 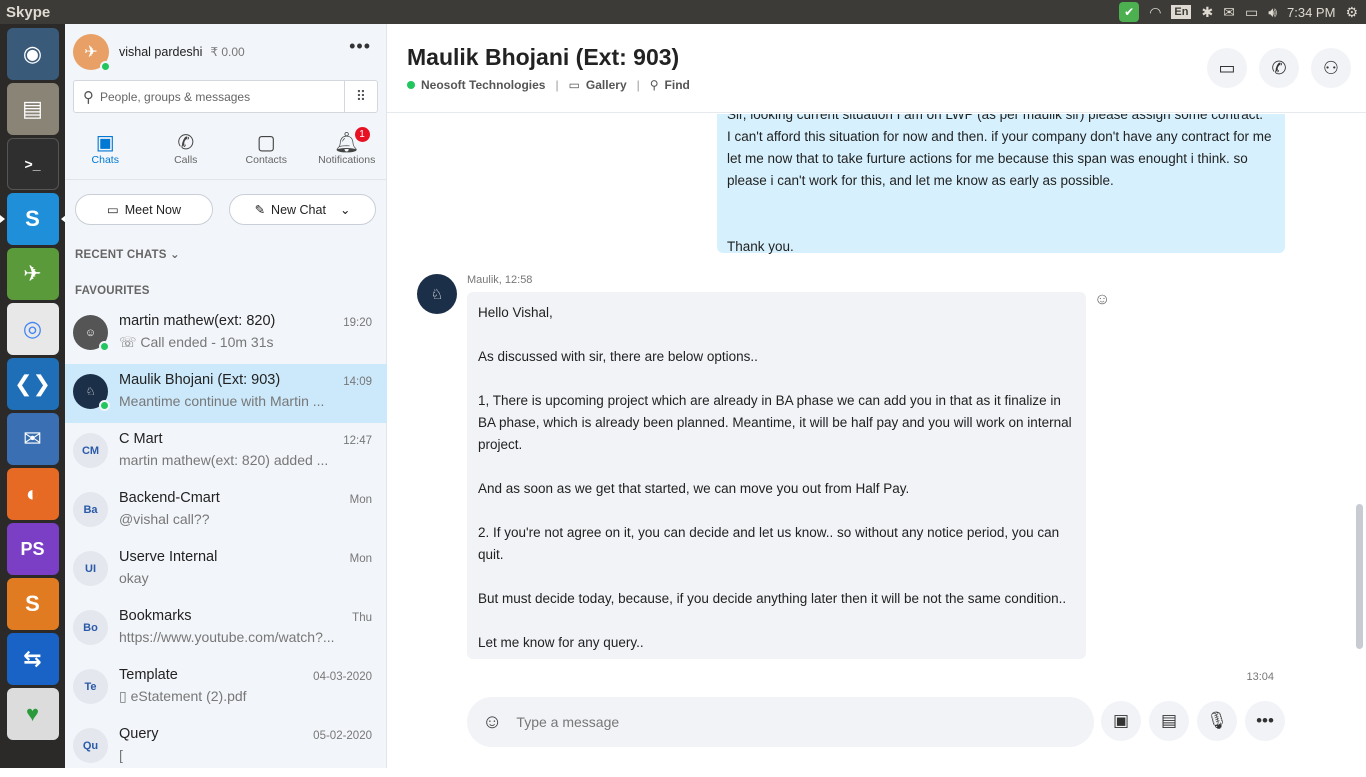 I want to click on phpstorm-icon: PS, so click(x=32, y=549).